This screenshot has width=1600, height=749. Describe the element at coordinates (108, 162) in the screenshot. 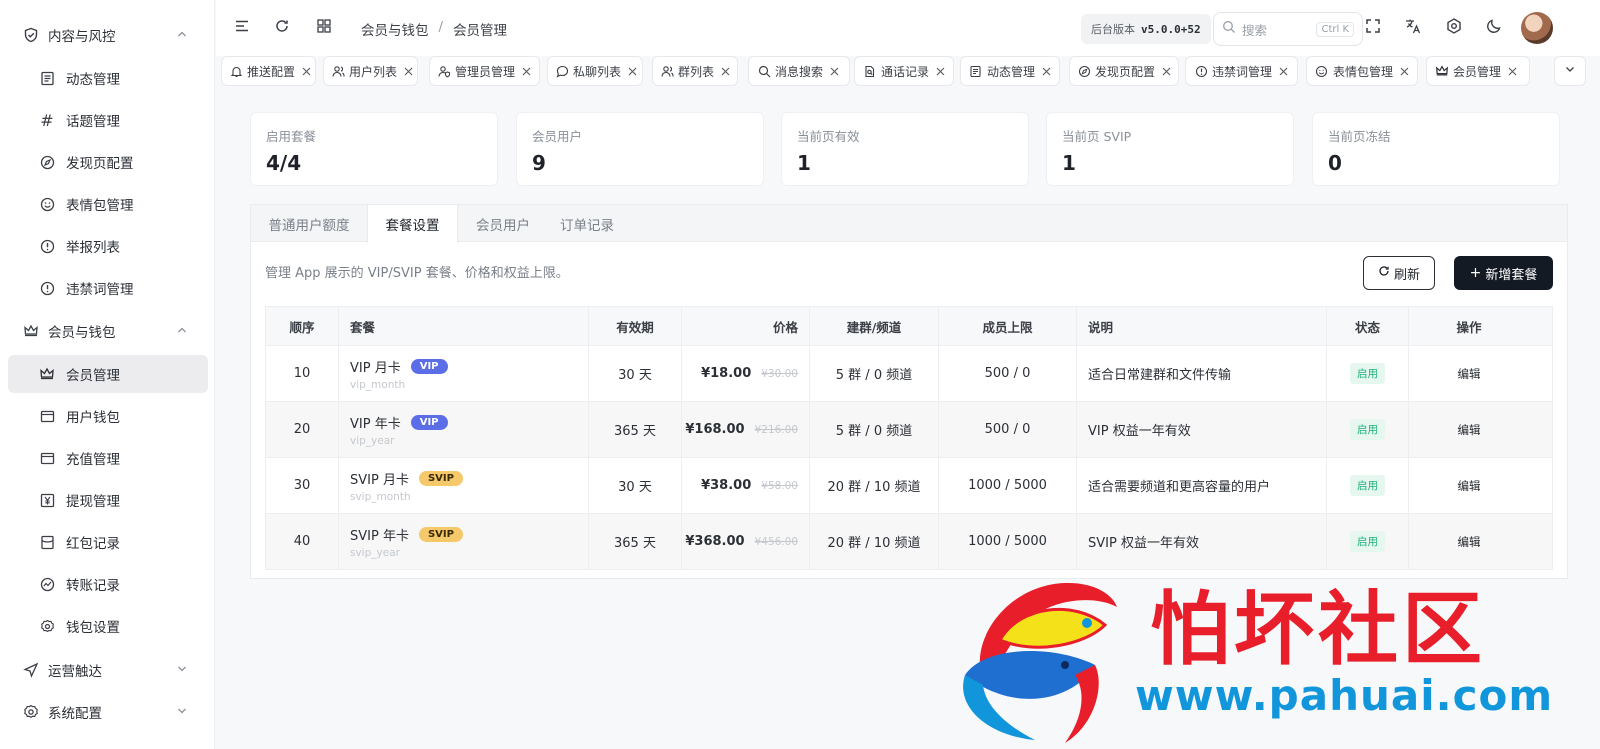

I see `sidebar-item-discover: 发现页配置` at that location.